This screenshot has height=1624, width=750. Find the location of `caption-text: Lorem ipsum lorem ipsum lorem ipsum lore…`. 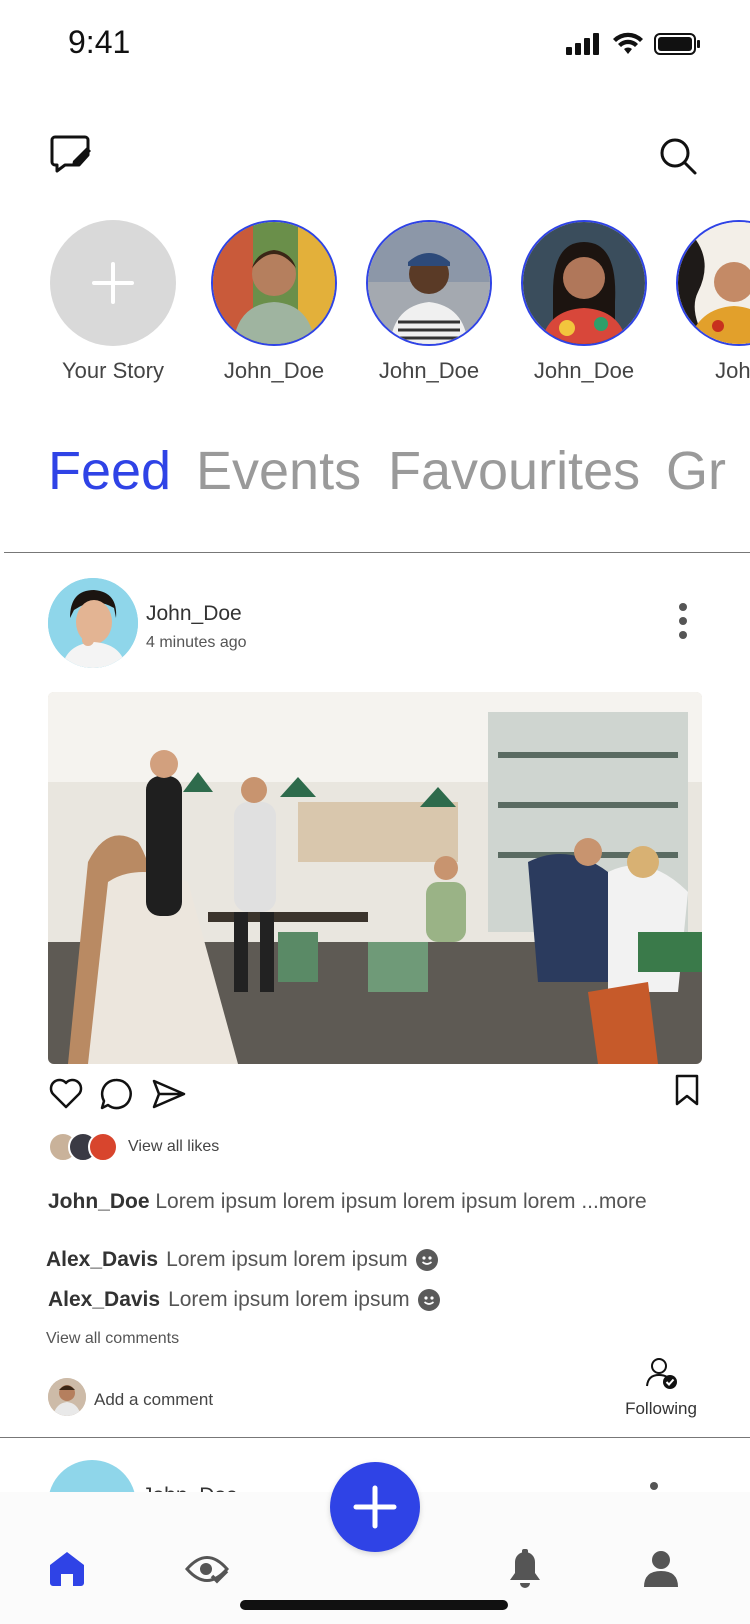

caption-text: Lorem ipsum lorem ipsum lorem ipsum lore… is located at coordinates (365, 1201).